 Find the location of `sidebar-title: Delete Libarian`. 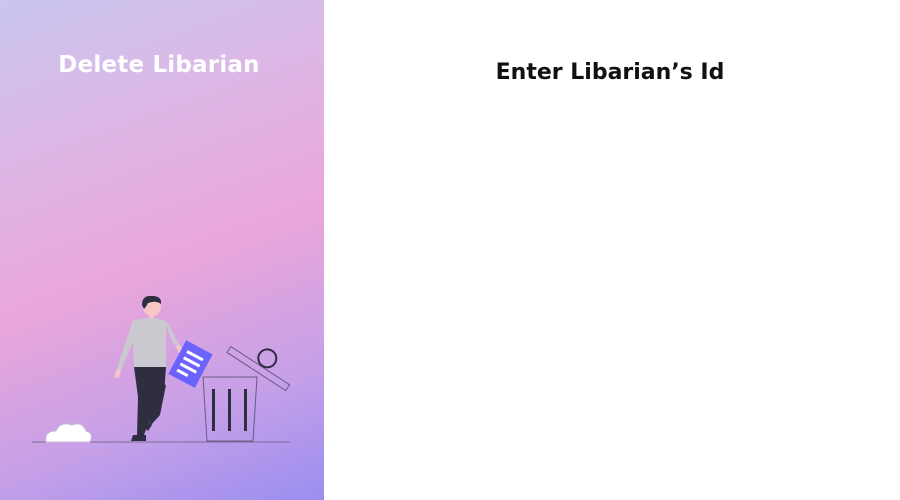

sidebar-title: Delete Libarian is located at coordinates (159, 65).